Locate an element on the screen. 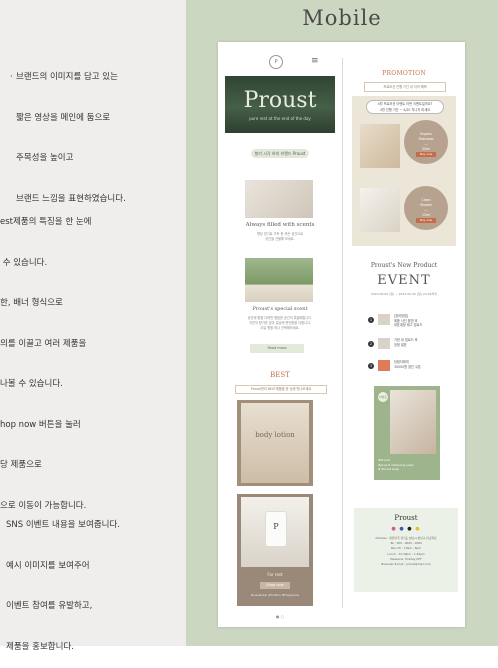 Image resolution: width=498 pixels, height=668 pixels. event-title: EVENT is located at coordinates (404, 280).